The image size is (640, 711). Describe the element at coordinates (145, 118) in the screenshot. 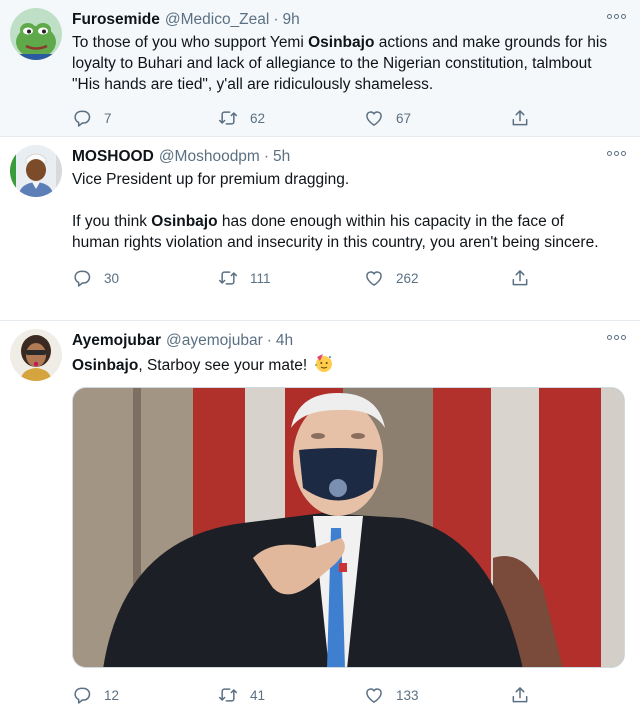

I see `reply-button: 7` at that location.